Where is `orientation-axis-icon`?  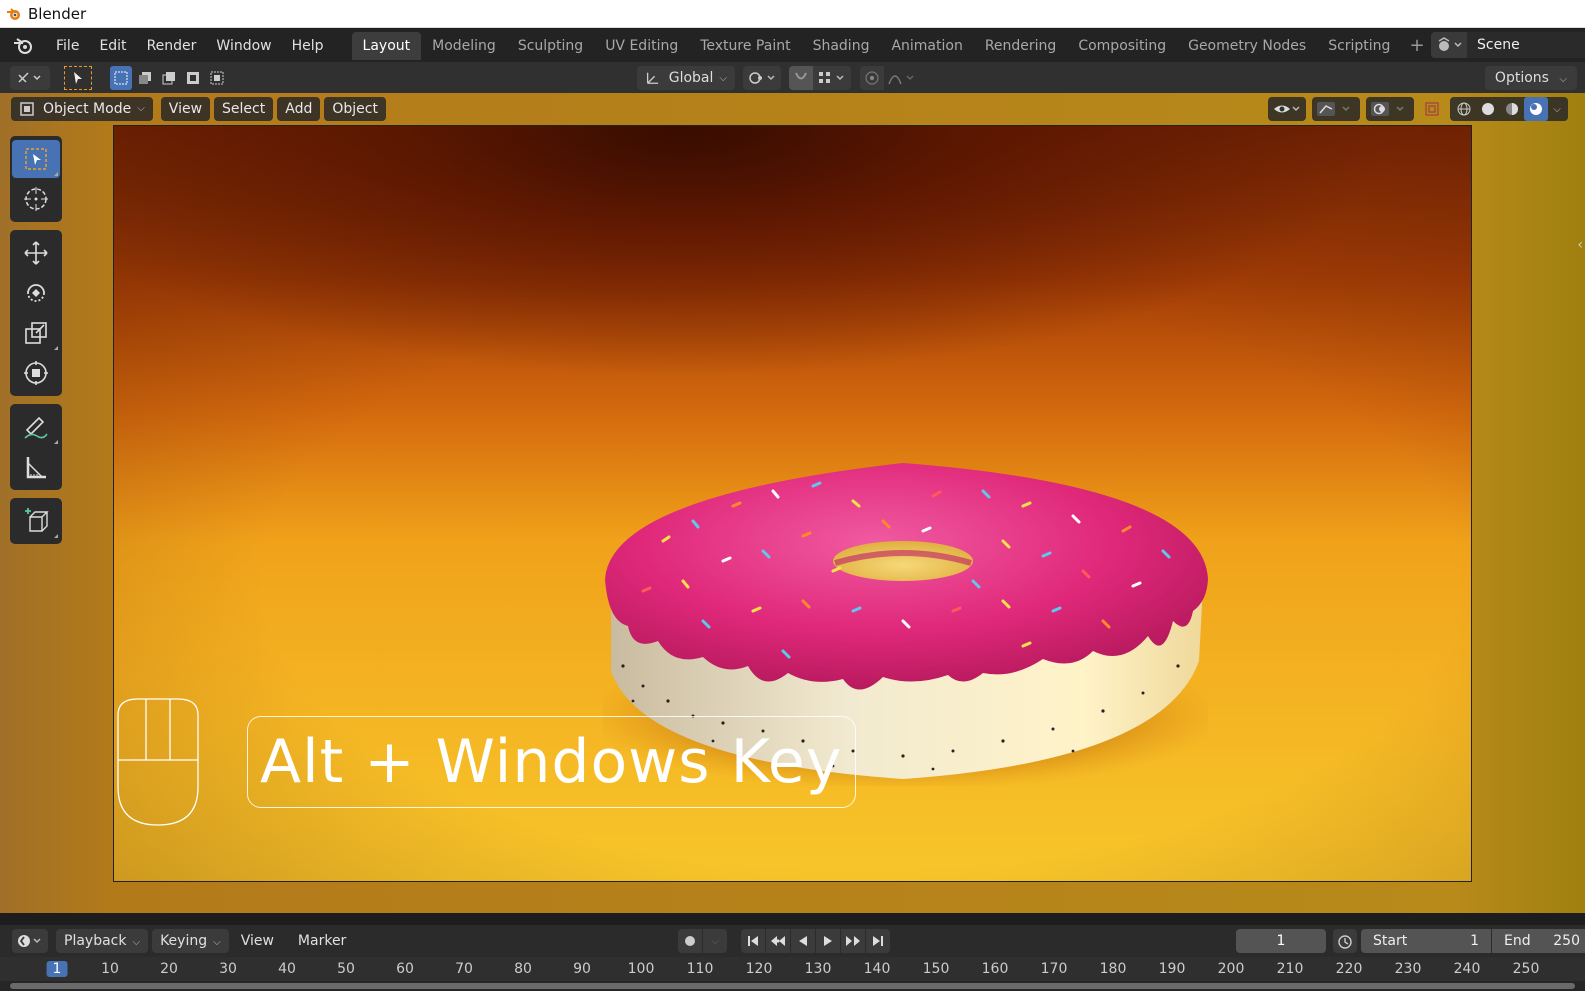 orientation-axis-icon is located at coordinates (652, 78).